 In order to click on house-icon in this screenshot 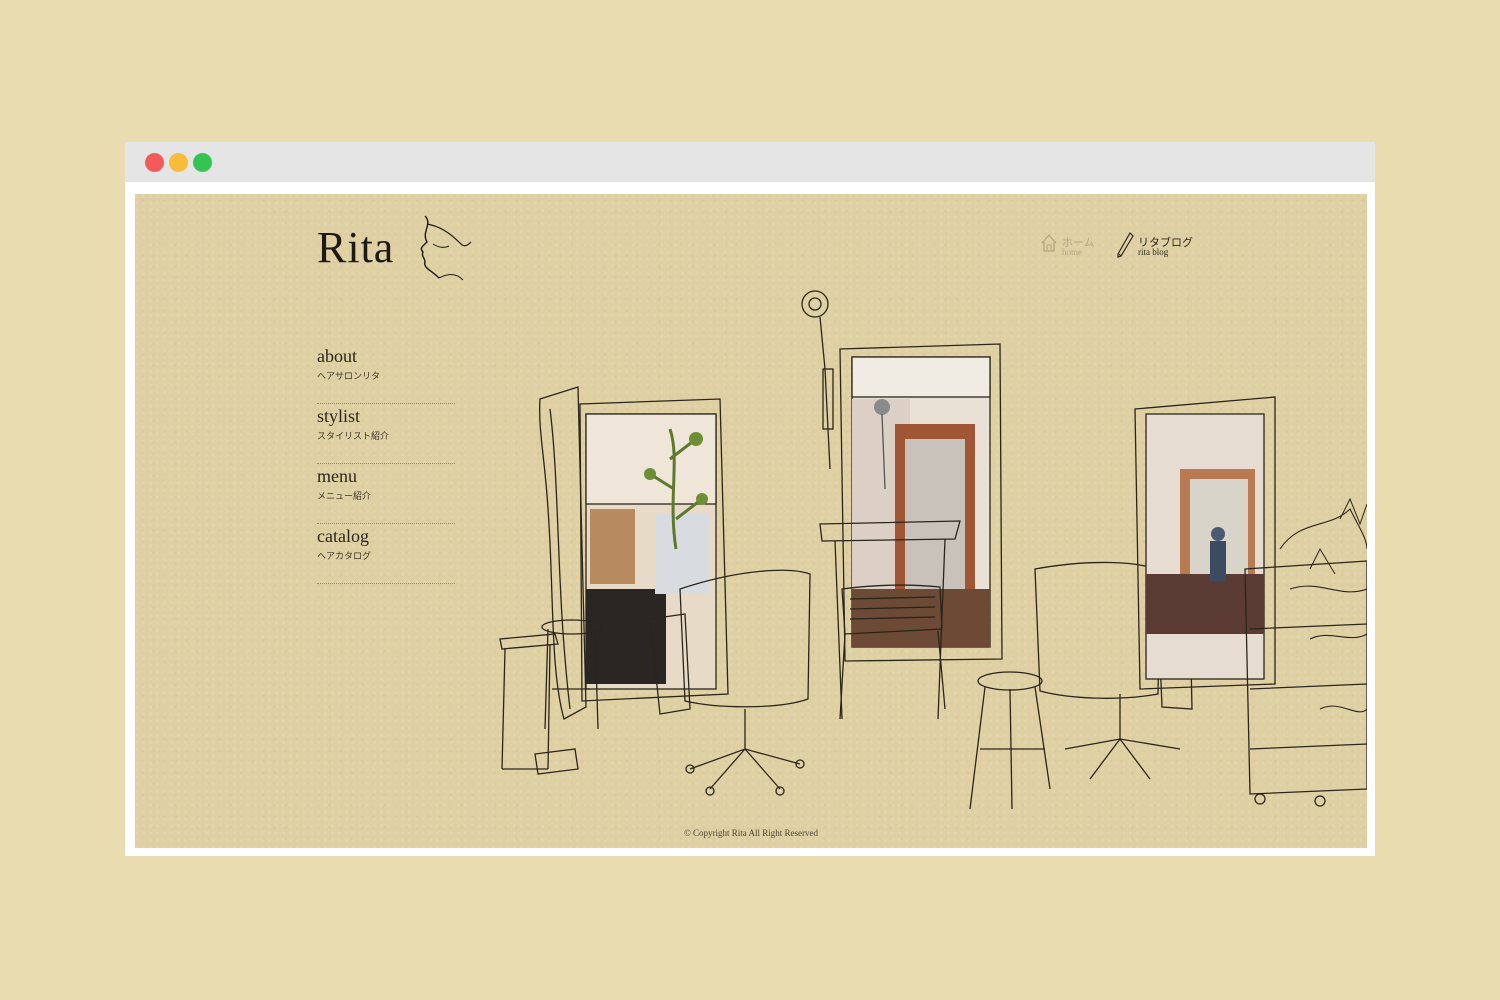, I will do `click(1049, 243)`.